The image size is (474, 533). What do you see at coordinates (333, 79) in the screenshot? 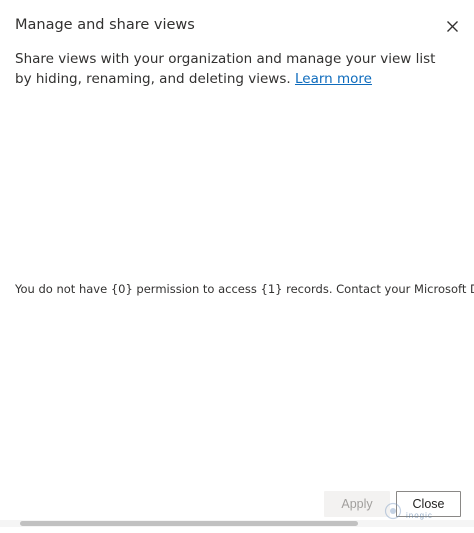
I see `learn-more-link: Learn more` at bounding box center [333, 79].